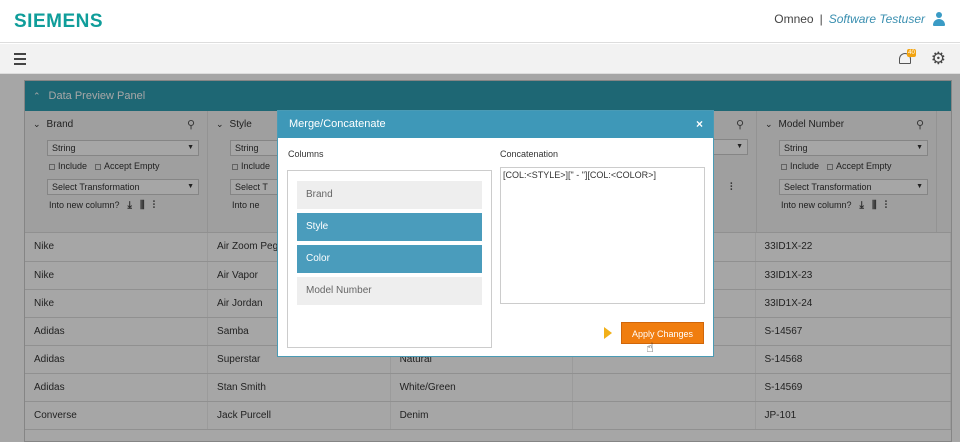 The width and height of the screenshot is (960, 442). I want to click on notification-badge: 40, so click(911, 53).